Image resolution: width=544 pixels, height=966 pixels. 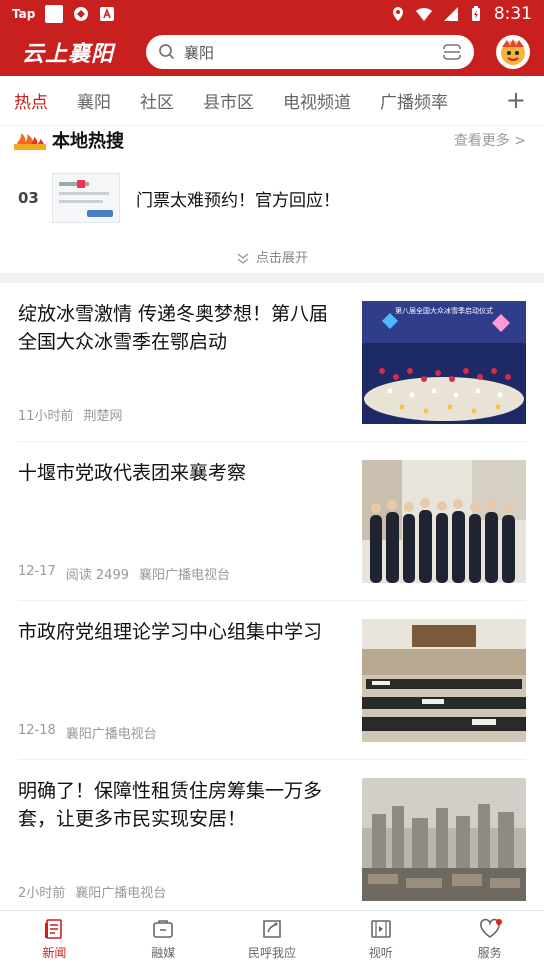 What do you see at coordinates (37, 730) in the screenshot?
I see `news-time: 12-18` at bounding box center [37, 730].